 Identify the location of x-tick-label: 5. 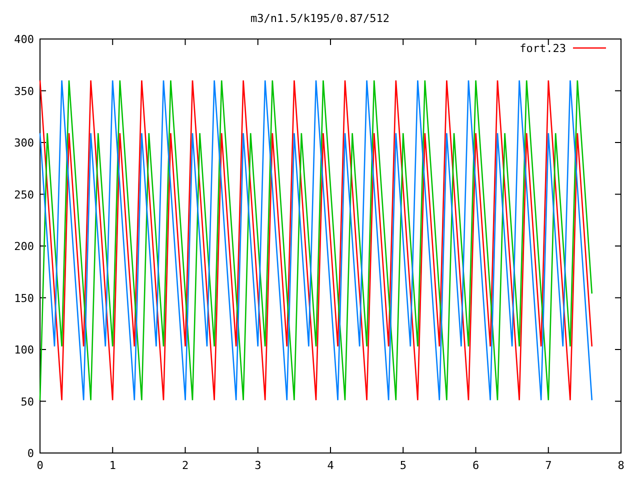
(403, 465).